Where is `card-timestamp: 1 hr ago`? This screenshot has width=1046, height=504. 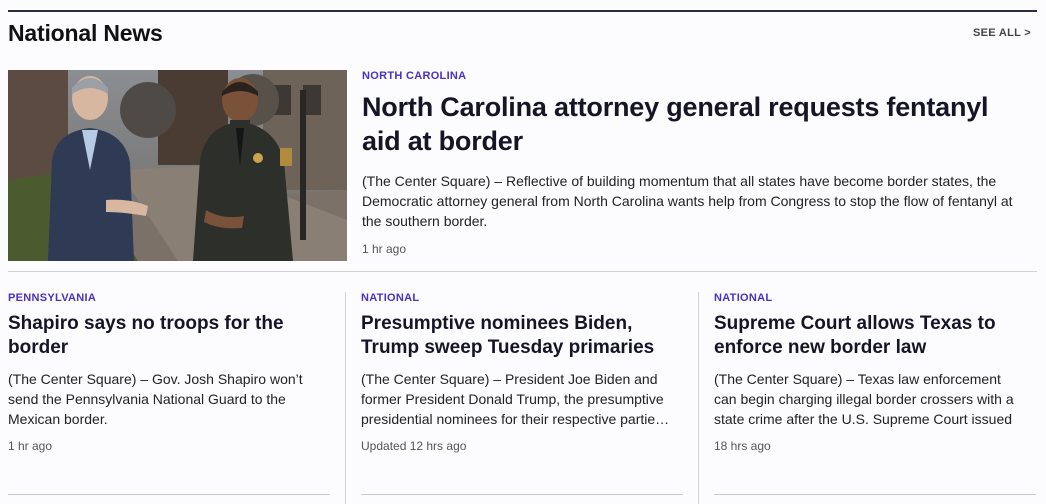 card-timestamp: 1 hr ago is located at coordinates (30, 446).